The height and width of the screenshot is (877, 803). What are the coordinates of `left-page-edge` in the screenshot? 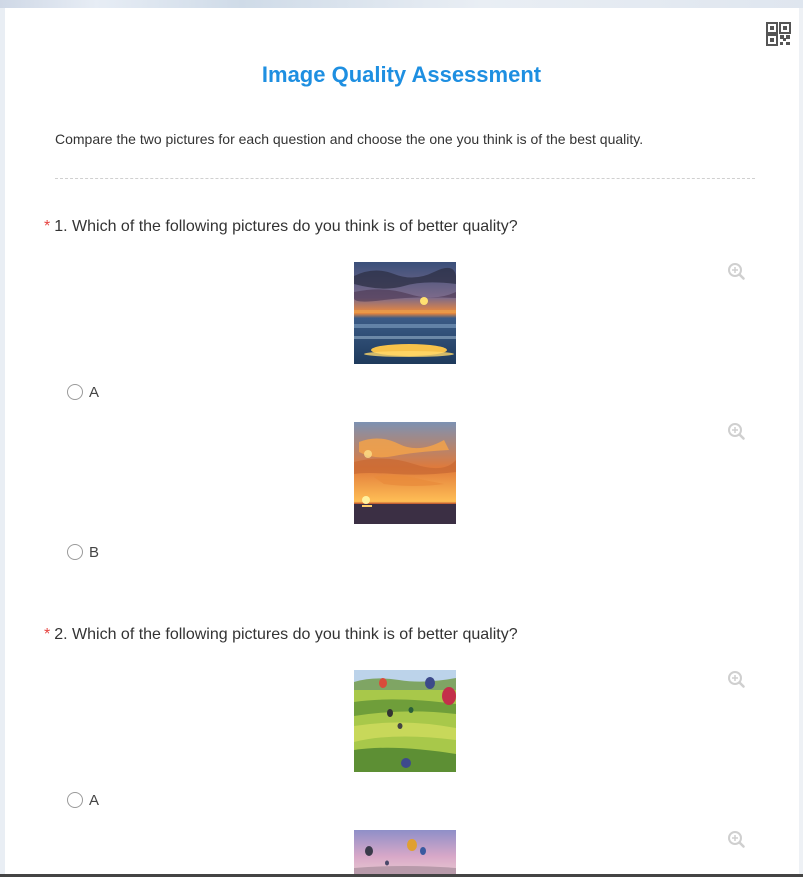 It's located at (2, 442).